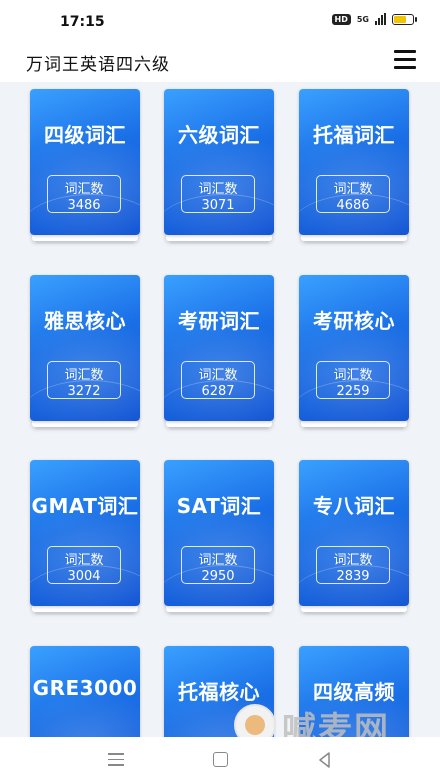  I want to click on book-card: 雅思核心 词汇数 3272, so click(85, 352).